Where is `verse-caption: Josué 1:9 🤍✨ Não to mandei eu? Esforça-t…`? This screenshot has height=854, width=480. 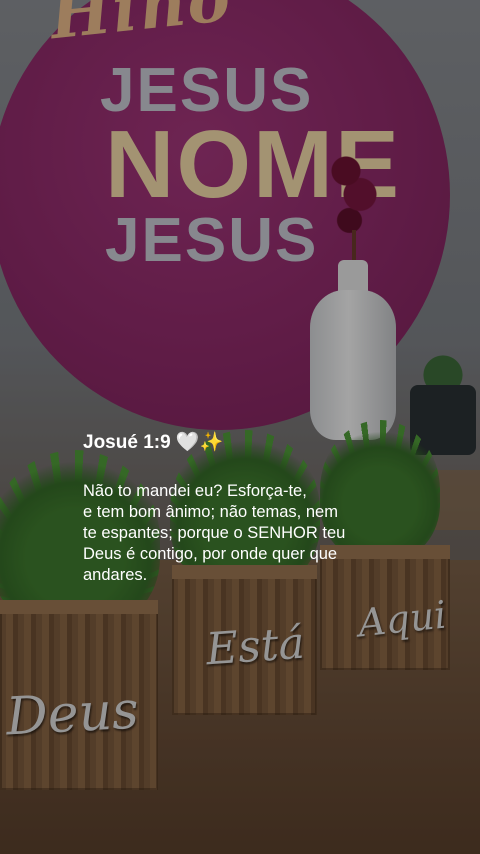
verse-caption: Josué 1:9 🤍✨ Não to mandei eu? Esforça-t… is located at coordinates (243, 508).